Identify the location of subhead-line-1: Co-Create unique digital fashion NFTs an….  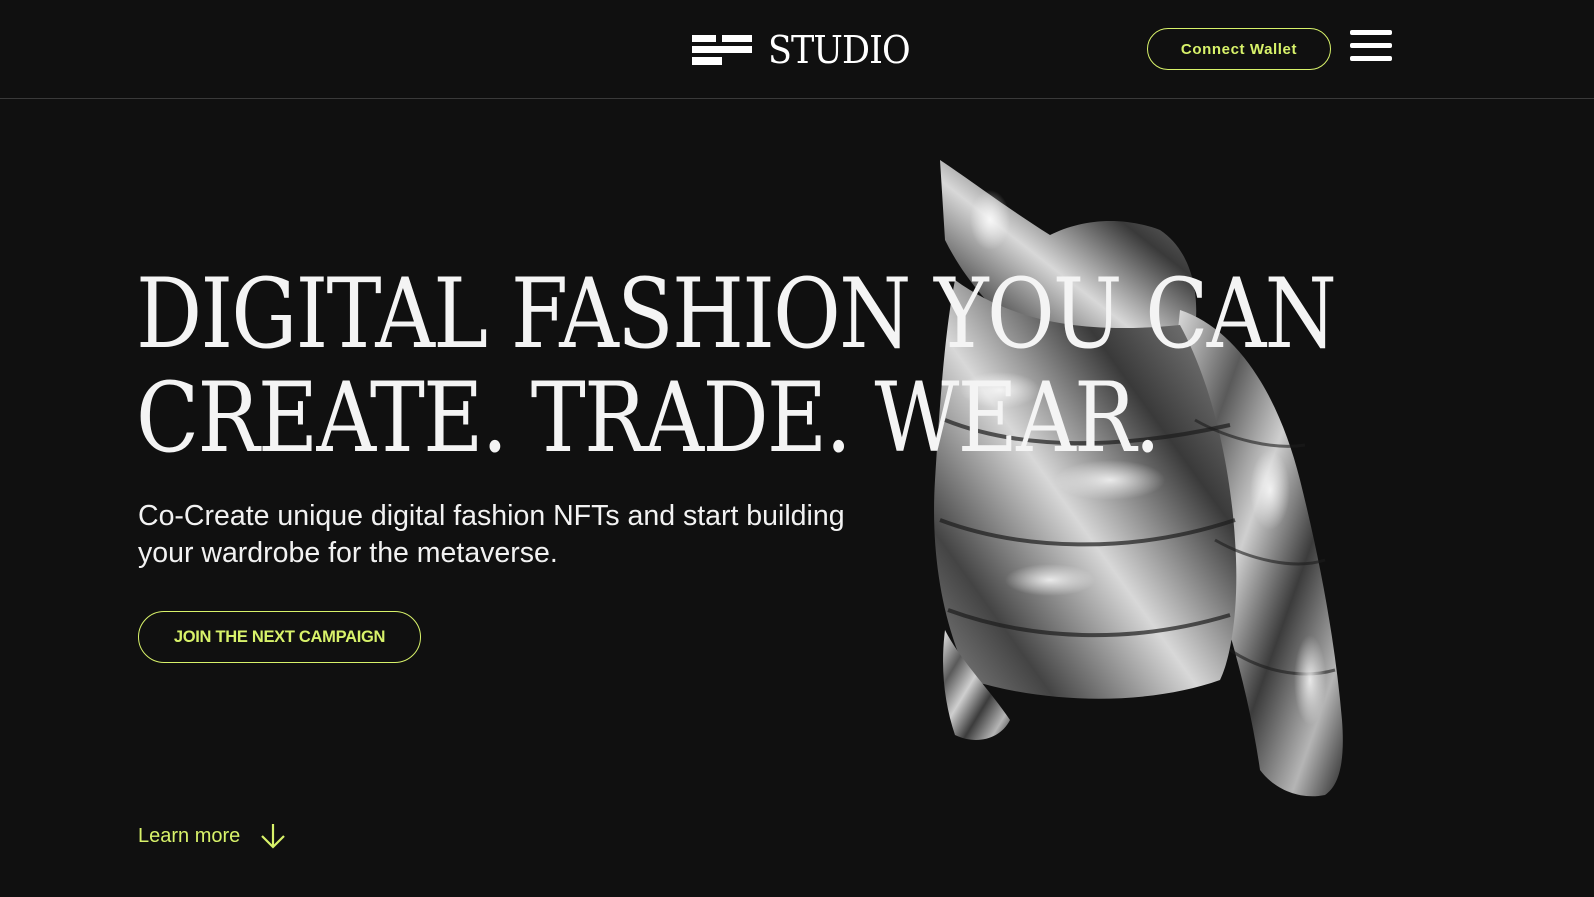
(491, 516).